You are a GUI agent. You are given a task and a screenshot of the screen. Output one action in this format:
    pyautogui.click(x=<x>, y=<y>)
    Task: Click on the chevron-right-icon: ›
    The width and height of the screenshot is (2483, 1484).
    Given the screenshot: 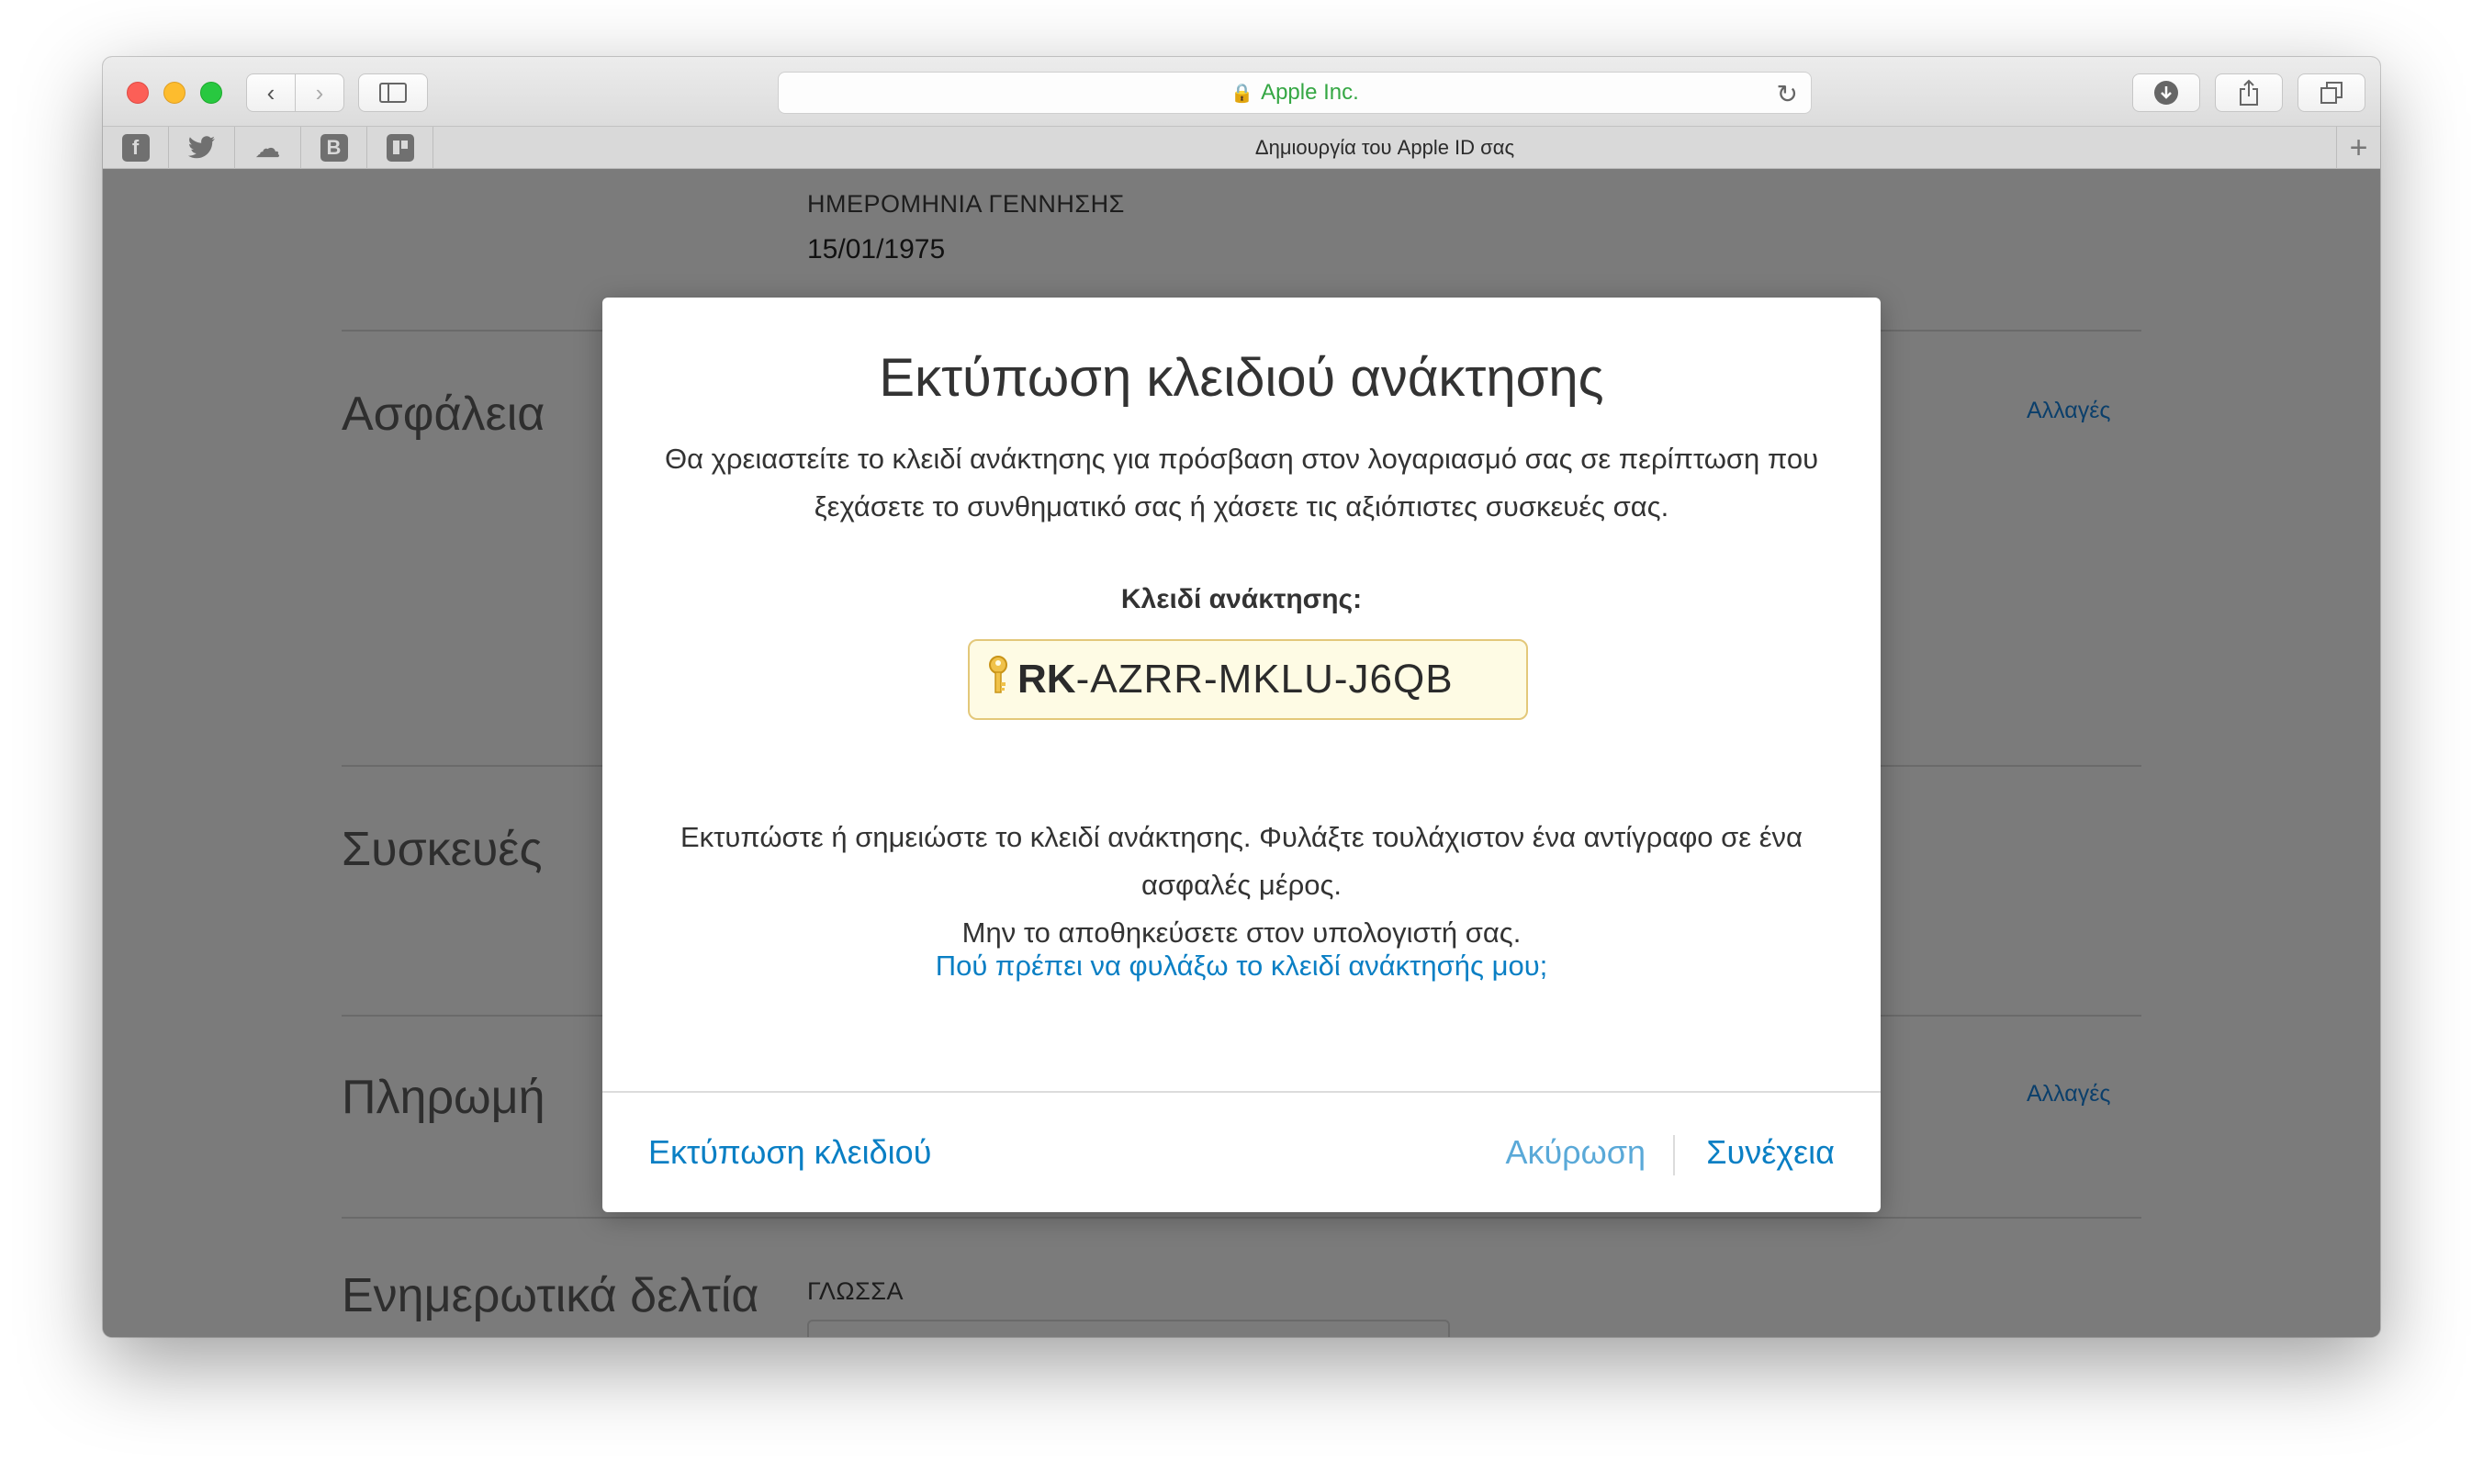 What is the action you would take?
    pyautogui.click(x=319, y=93)
    